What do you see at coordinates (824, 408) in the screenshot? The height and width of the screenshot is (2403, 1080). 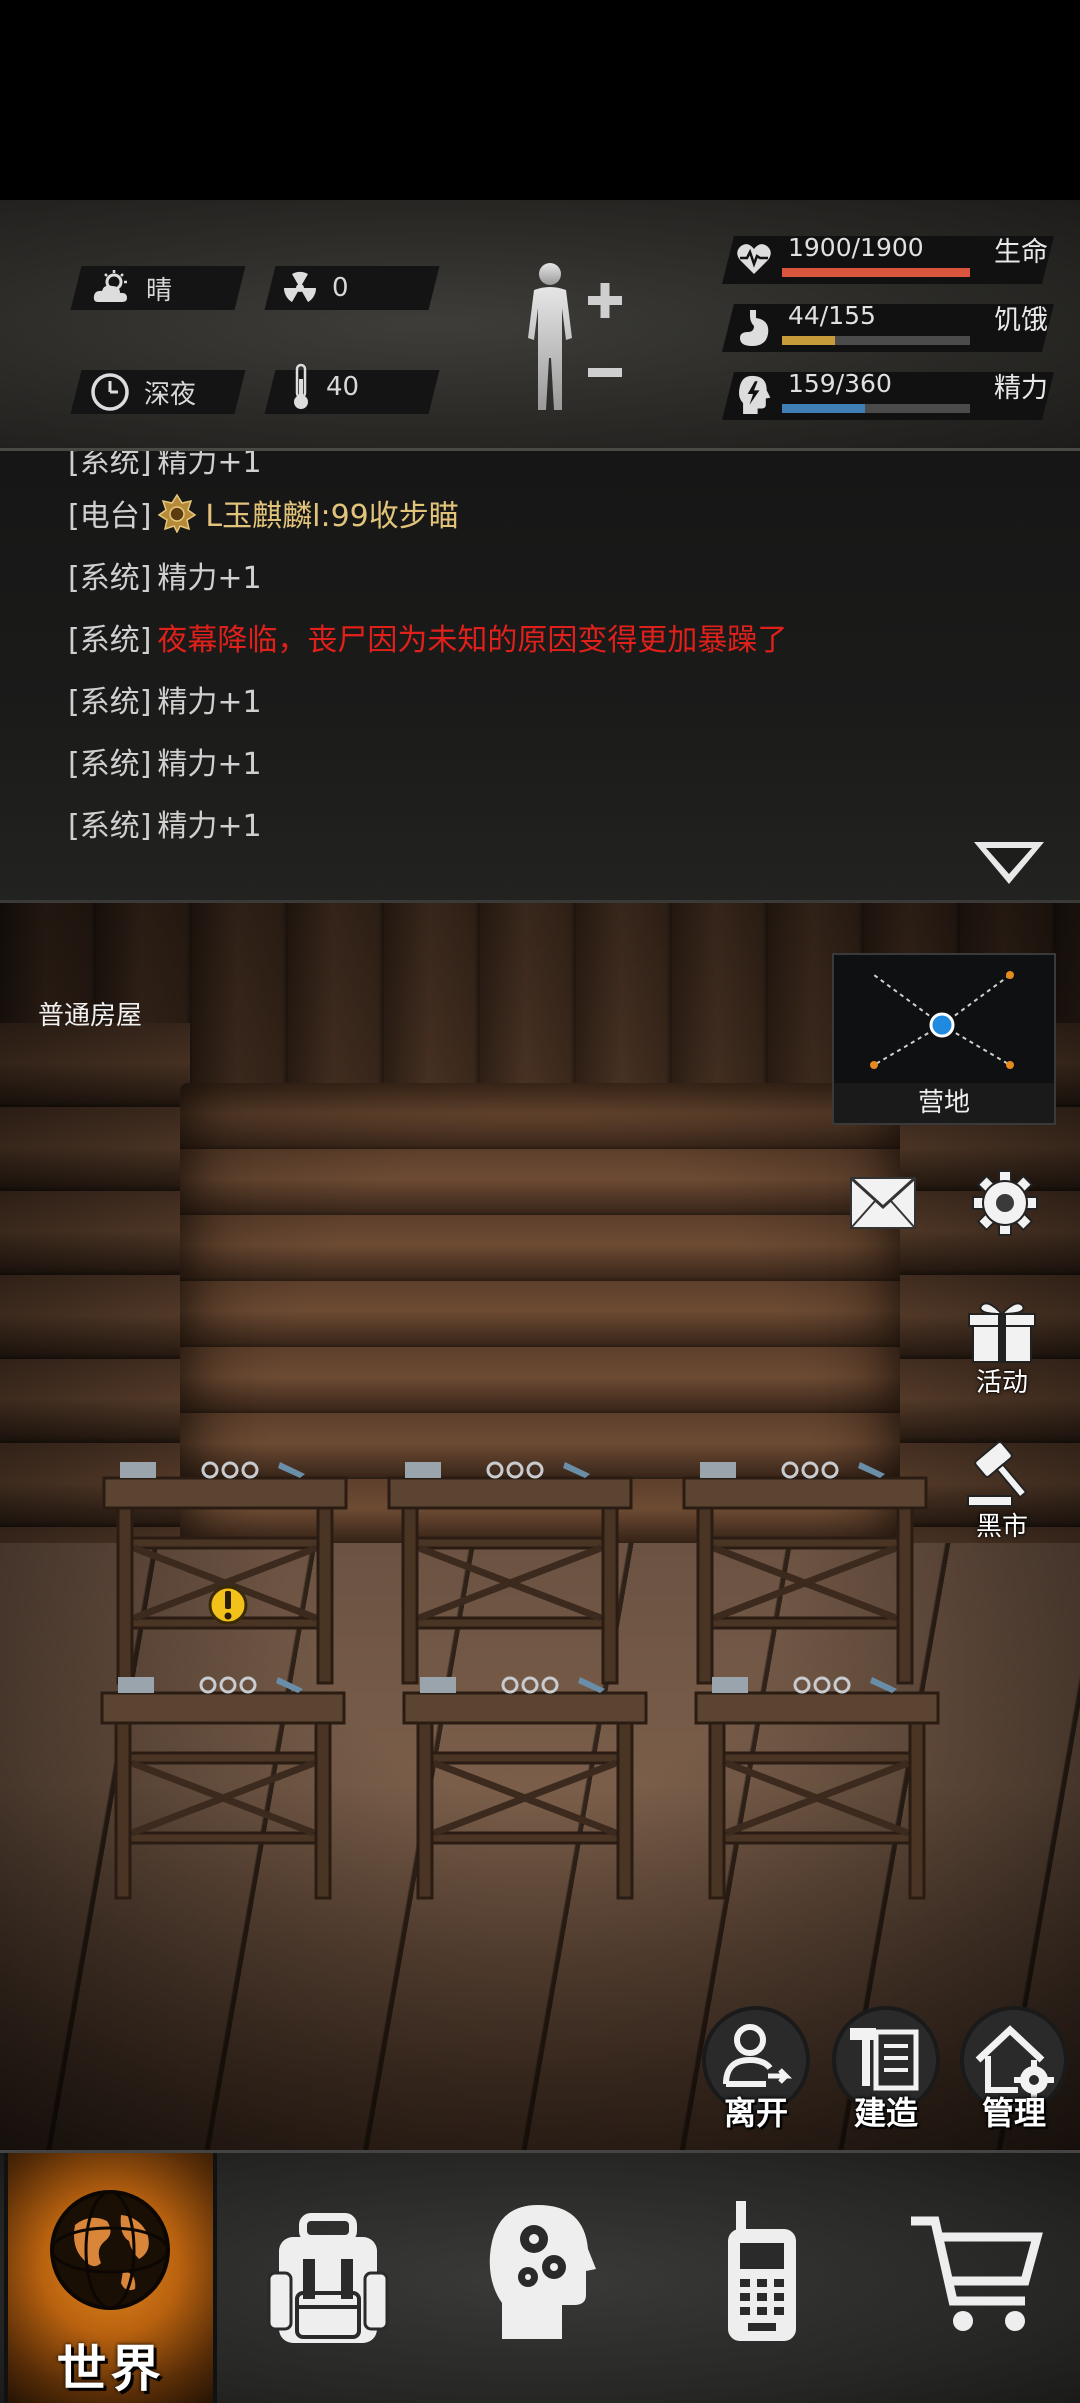 I see `energy-bar-fill` at bounding box center [824, 408].